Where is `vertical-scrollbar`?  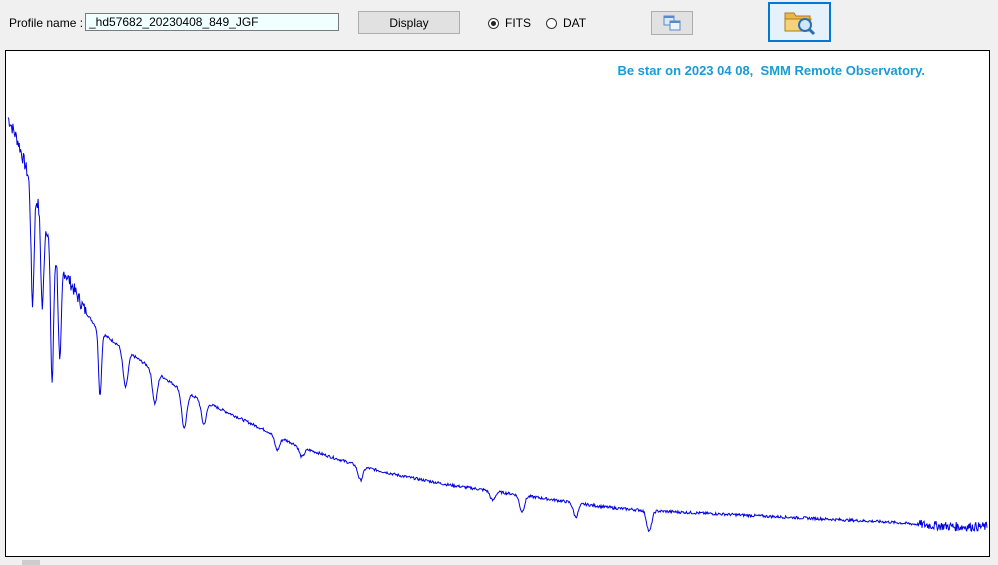 vertical-scrollbar is located at coordinates (994, 303).